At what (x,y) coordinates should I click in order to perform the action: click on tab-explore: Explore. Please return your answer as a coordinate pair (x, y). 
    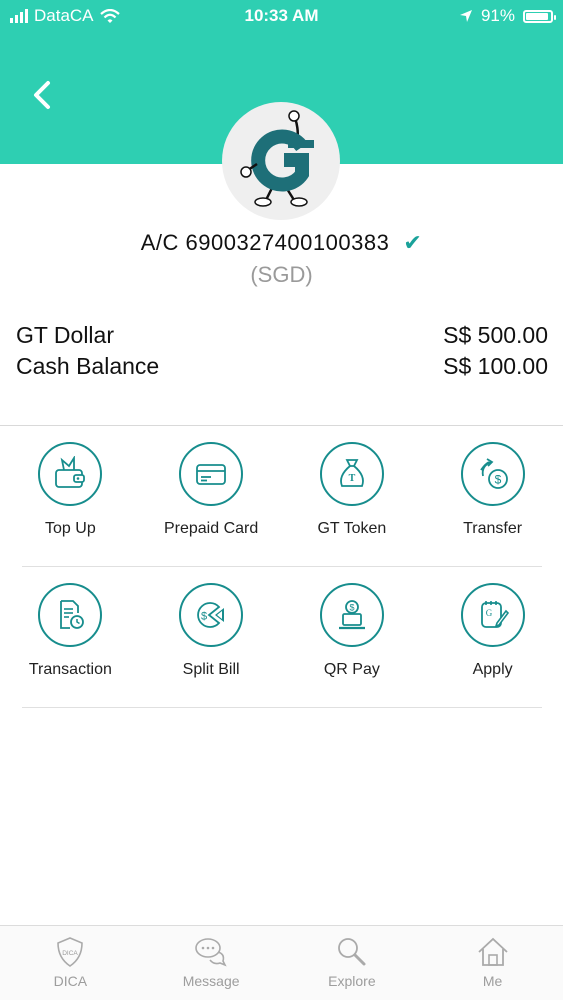
    Looking at the image, I should click on (352, 963).